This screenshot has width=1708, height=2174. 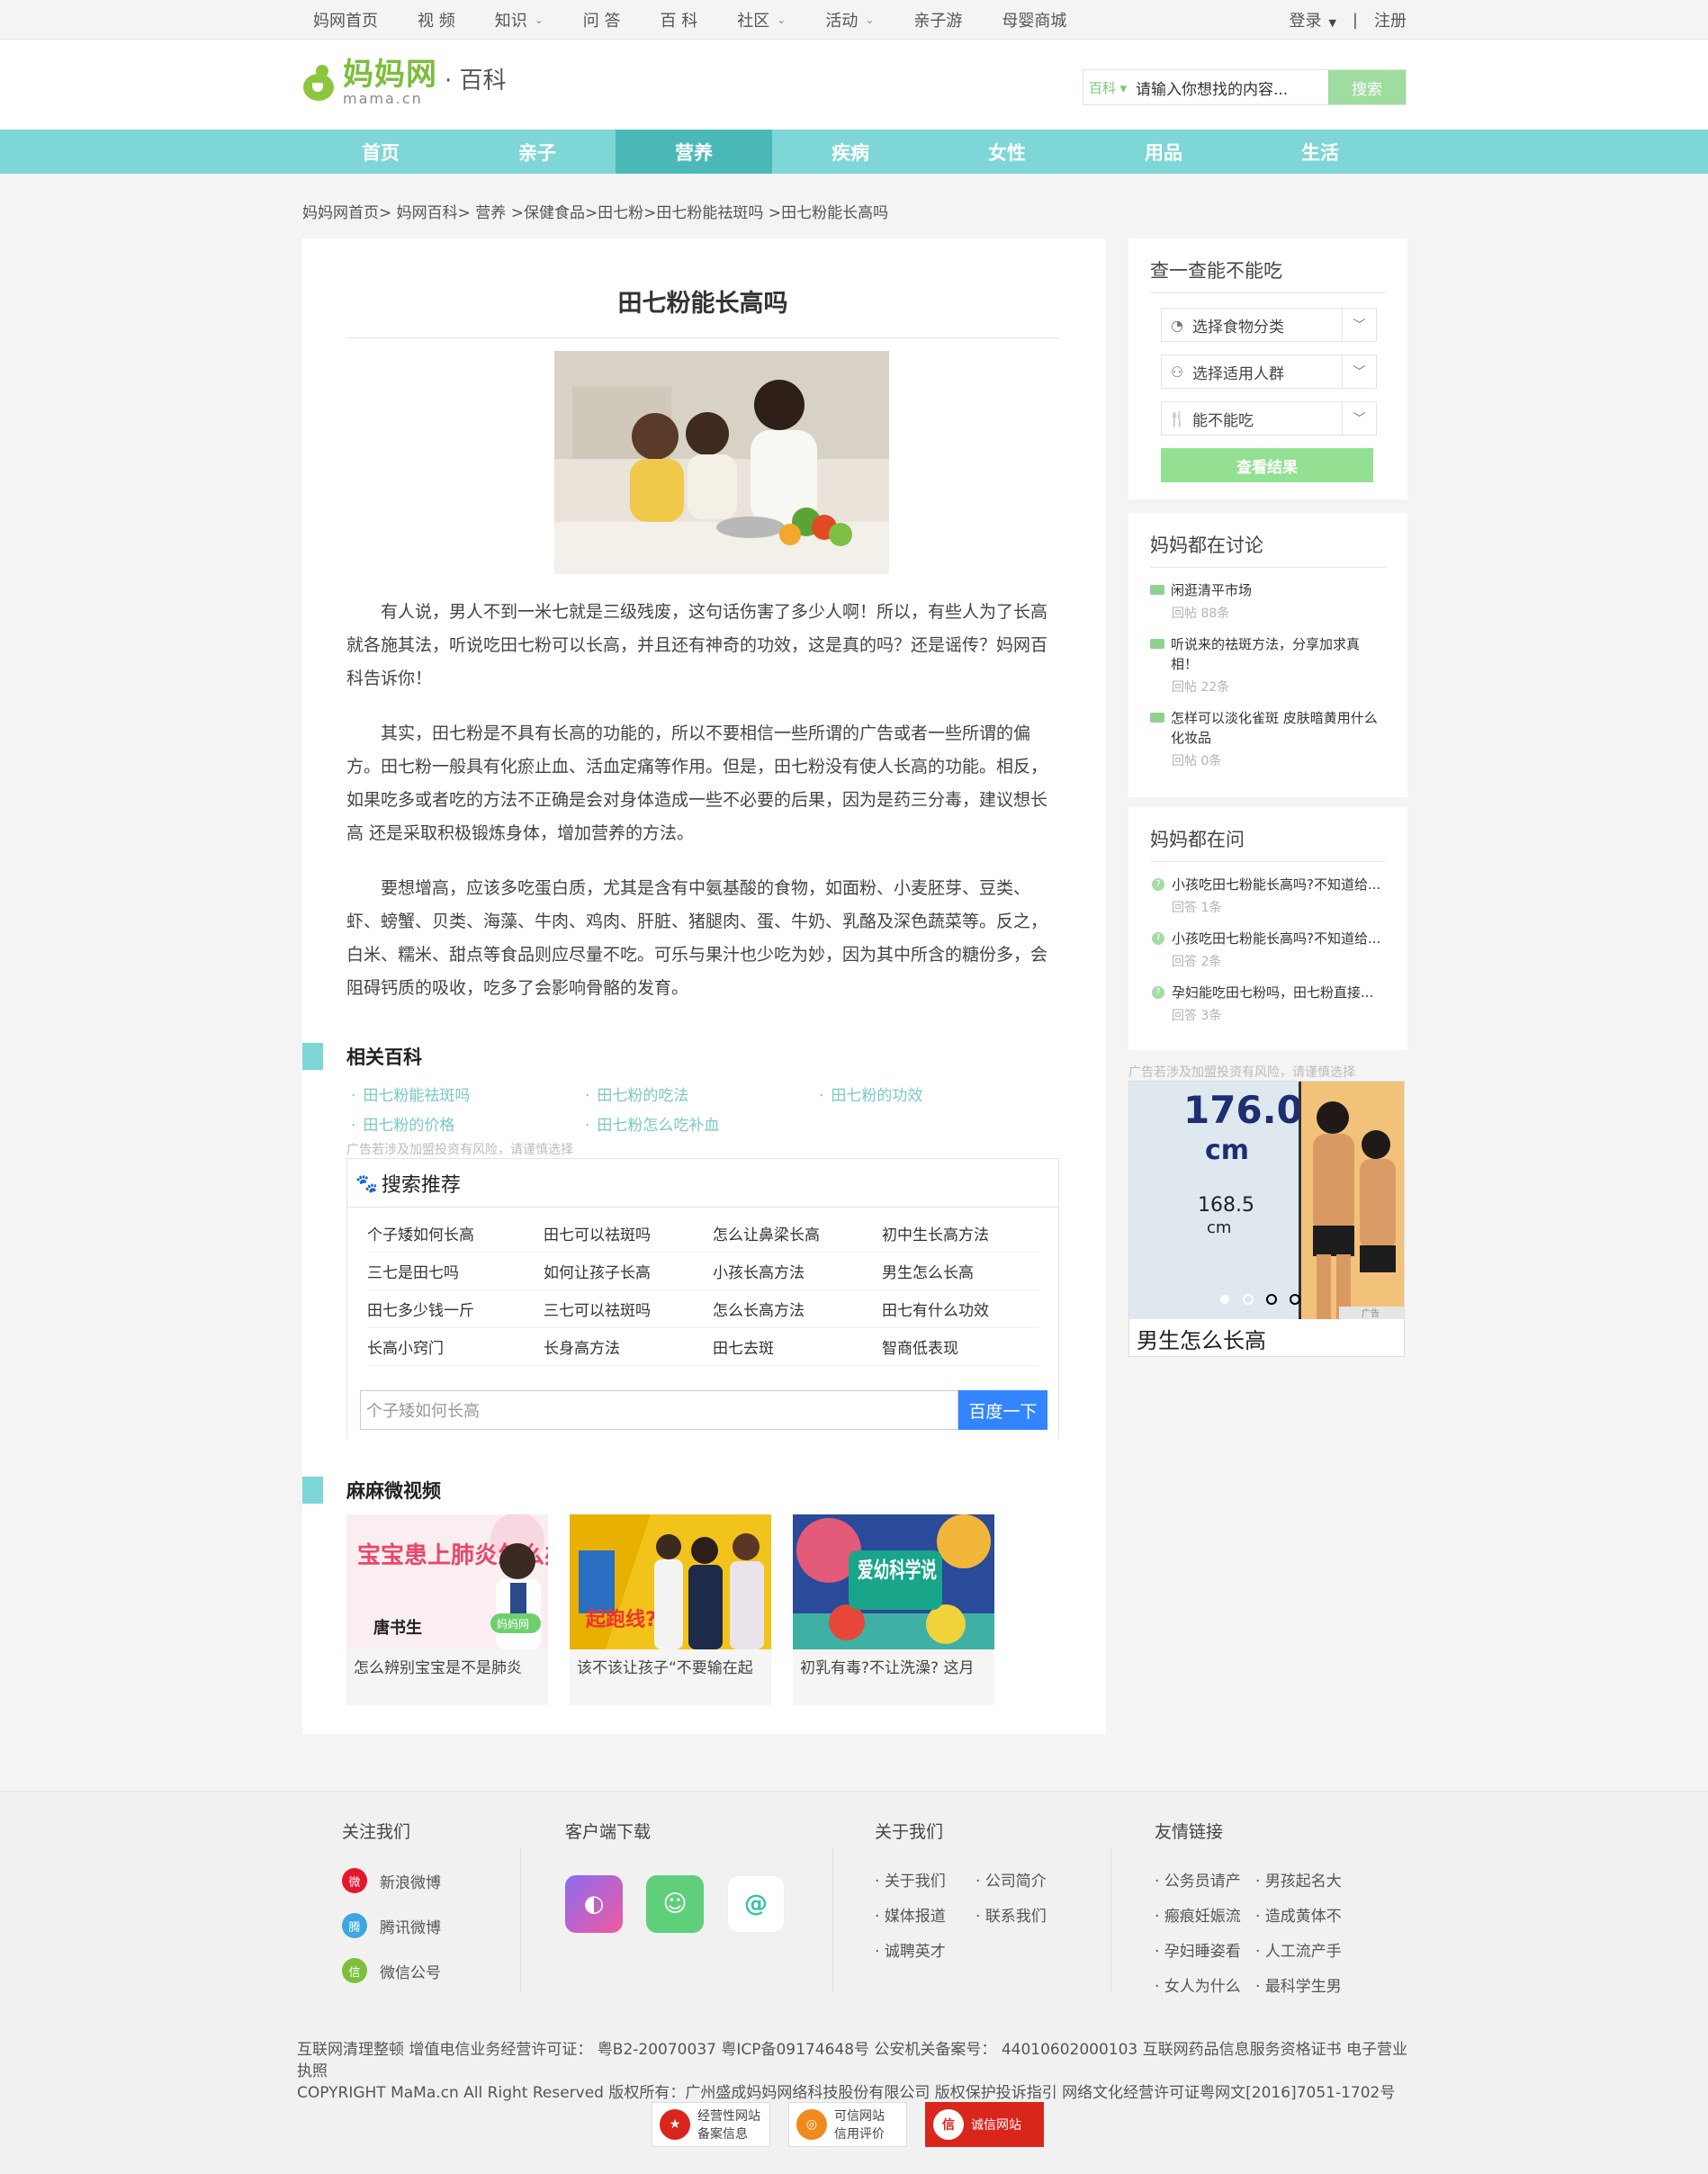 I want to click on trust-badges: ★ 经营性网站 备案信息 ◎ 可信网站 信用评价 信 诚信网站, so click(x=848, y=2124).